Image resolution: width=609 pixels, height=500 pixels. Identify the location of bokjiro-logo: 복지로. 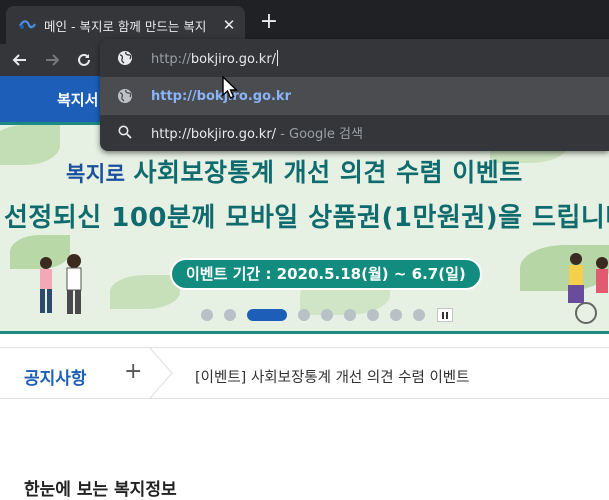
(96, 174).